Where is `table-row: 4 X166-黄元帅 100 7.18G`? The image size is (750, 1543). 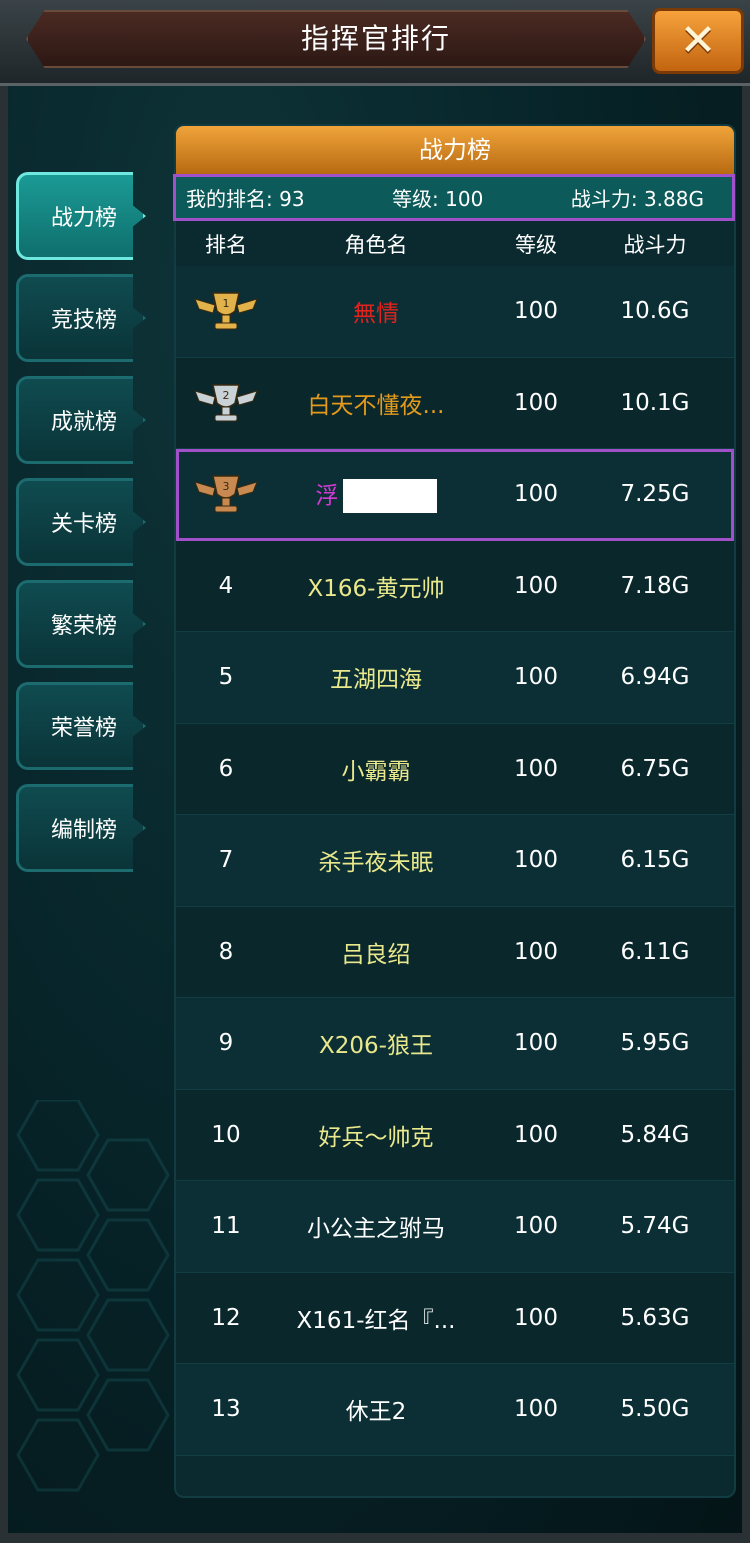 table-row: 4 X166-黄元帅 100 7.18G is located at coordinates (455, 586).